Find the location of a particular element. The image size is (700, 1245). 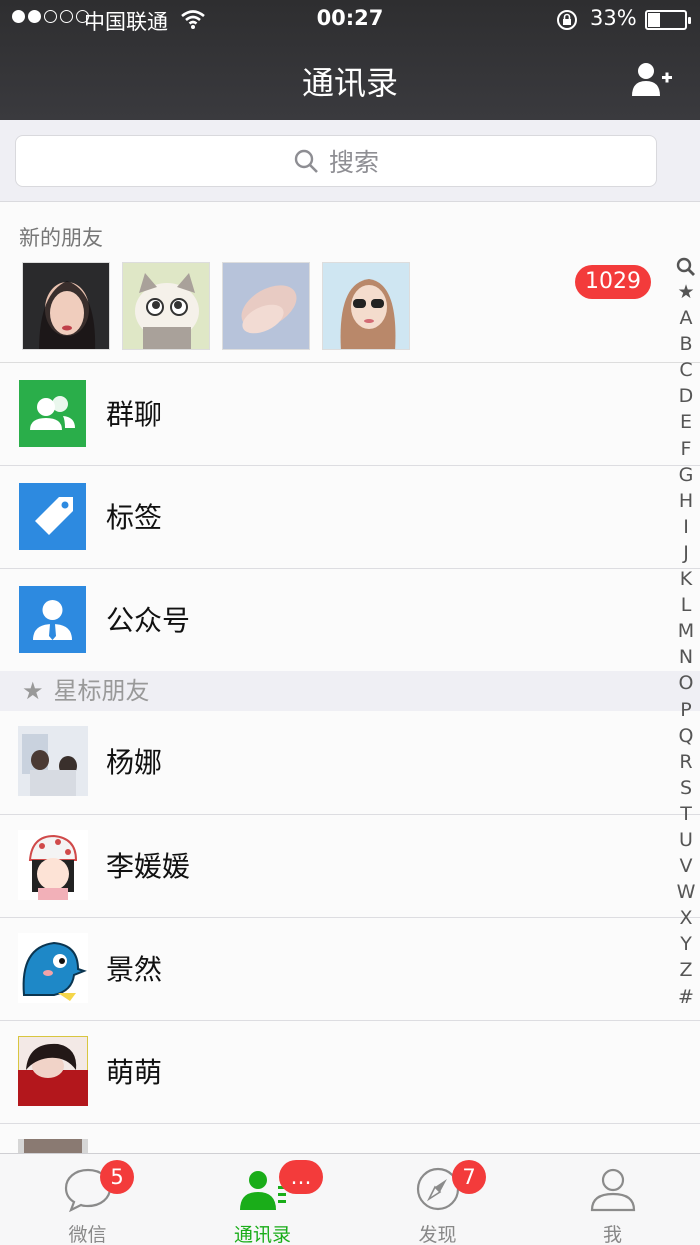

tab-chats-badge: 5 is located at coordinates (117, 1177).